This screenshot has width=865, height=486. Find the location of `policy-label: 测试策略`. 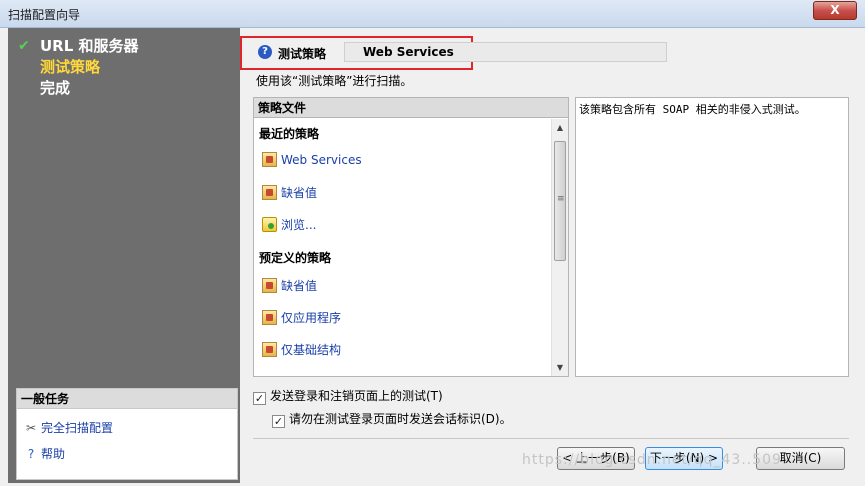

policy-label: 测试策略 is located at coordinates (302, 54).